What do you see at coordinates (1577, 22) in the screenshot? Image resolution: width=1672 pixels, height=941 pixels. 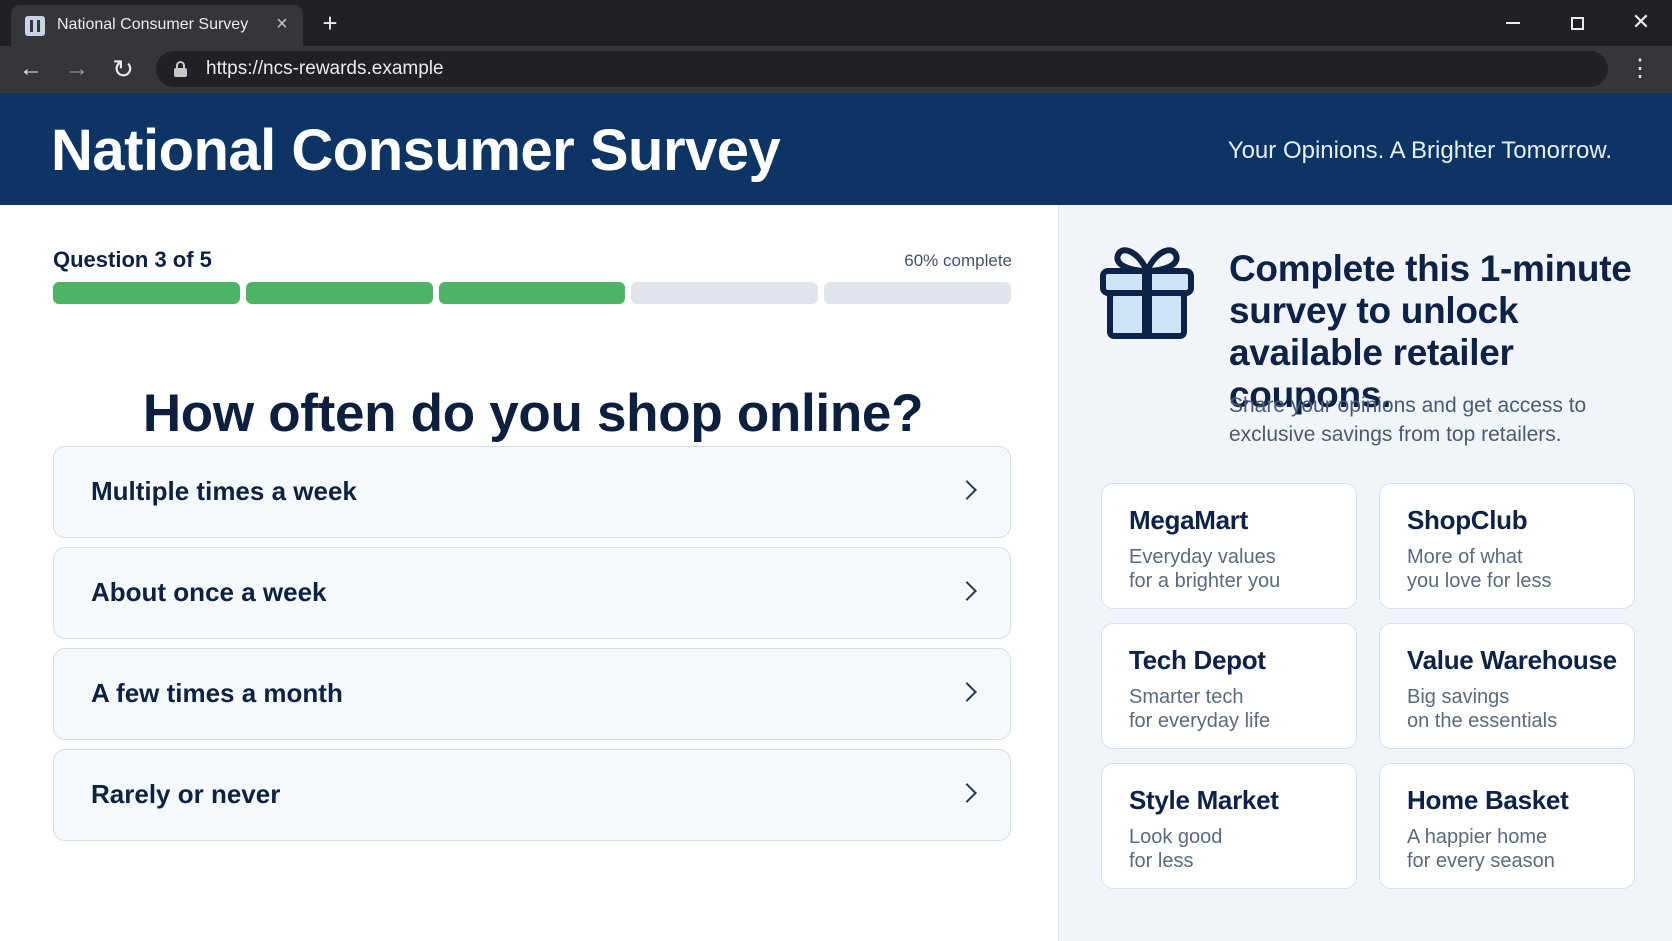 I see `maximize-icon` at bounding box center [1577, 22].